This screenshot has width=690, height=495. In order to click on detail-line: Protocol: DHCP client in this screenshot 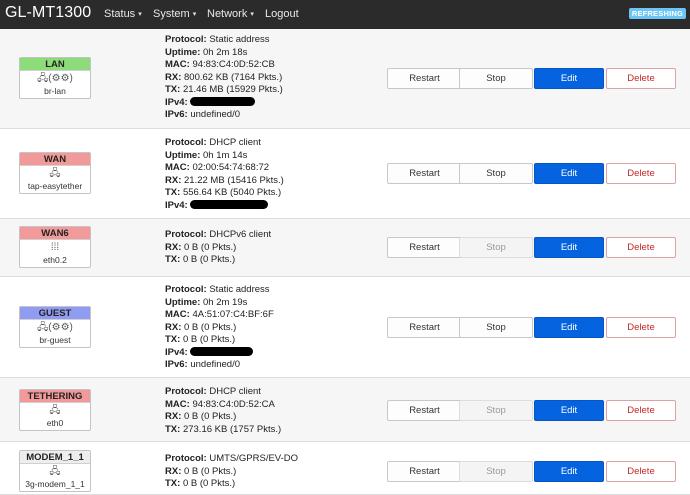, I will do `click(223, 392)`.